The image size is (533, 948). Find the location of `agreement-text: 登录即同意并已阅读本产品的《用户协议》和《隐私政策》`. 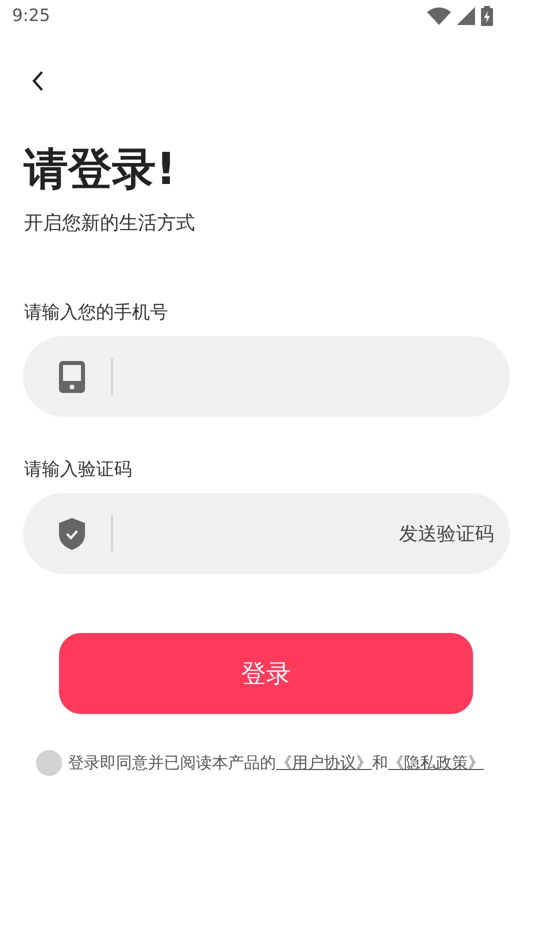

agreement-text: 登录即同意并已阅读本产品的《用户协议》和《隐私政策》 is located at coordinates (276, 763).